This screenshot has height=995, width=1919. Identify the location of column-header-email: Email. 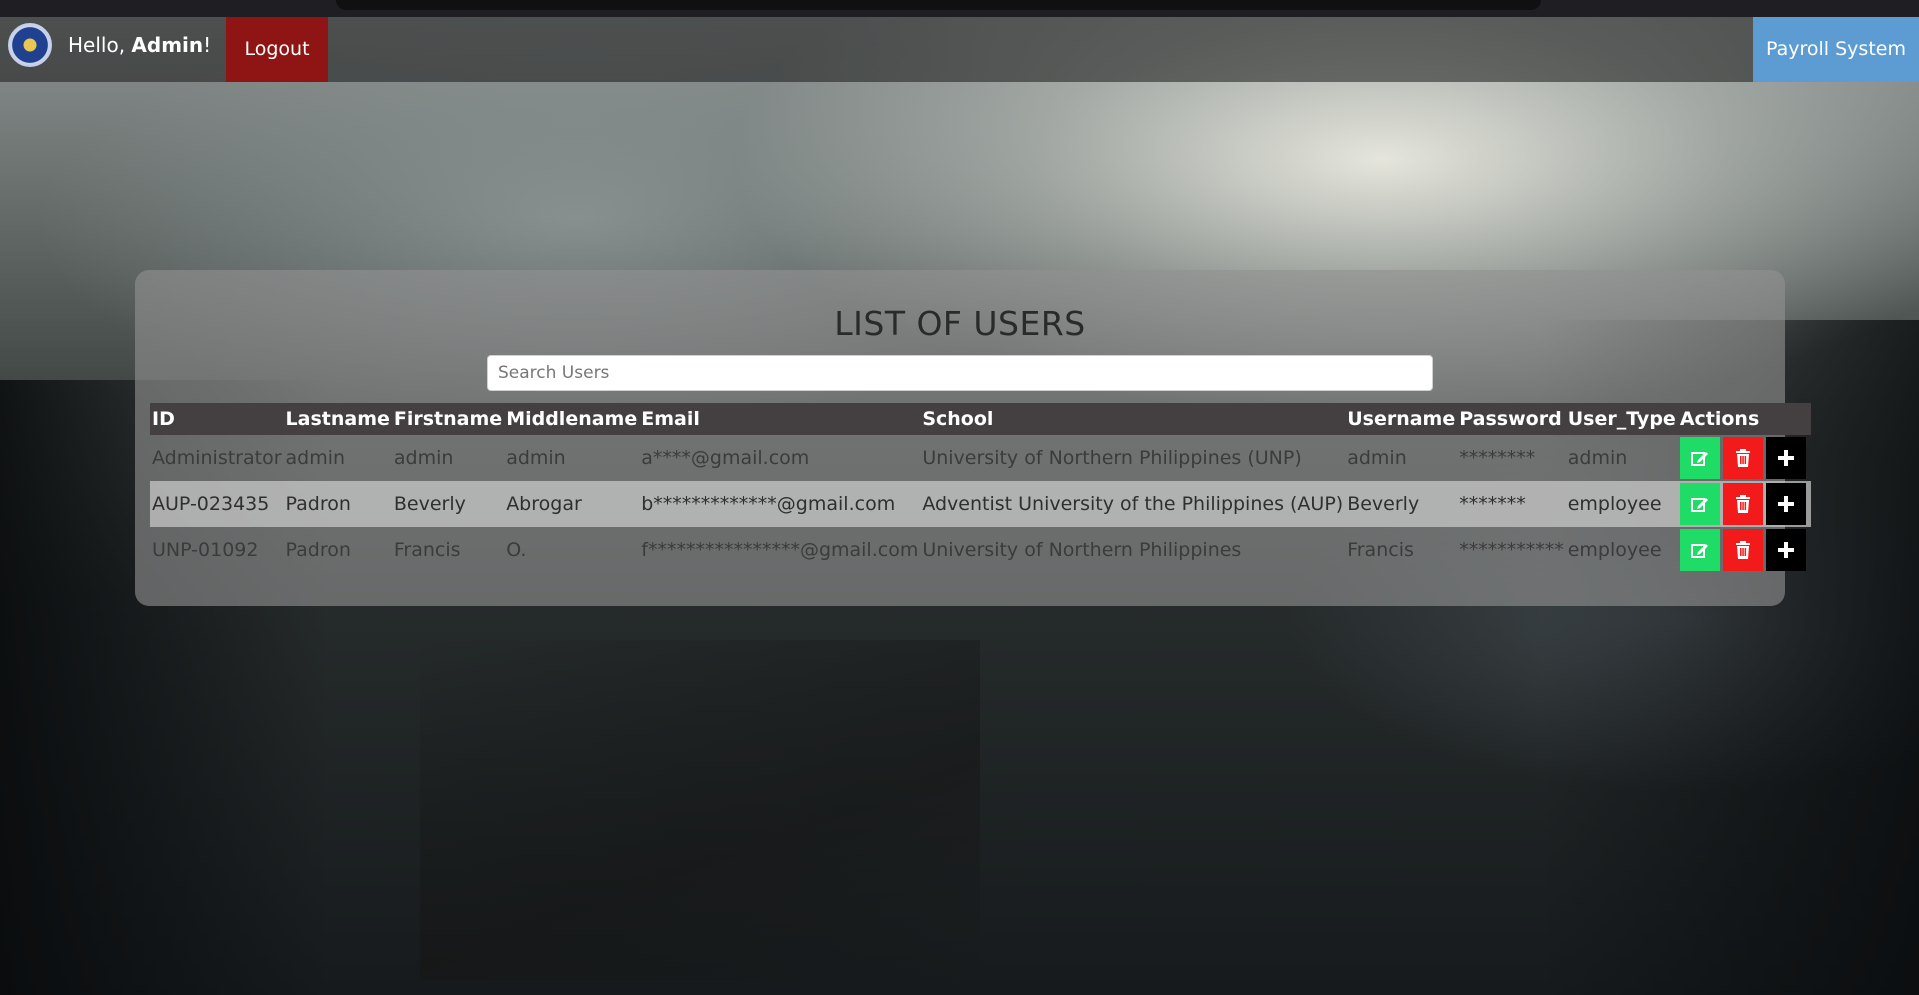
(670, 419).